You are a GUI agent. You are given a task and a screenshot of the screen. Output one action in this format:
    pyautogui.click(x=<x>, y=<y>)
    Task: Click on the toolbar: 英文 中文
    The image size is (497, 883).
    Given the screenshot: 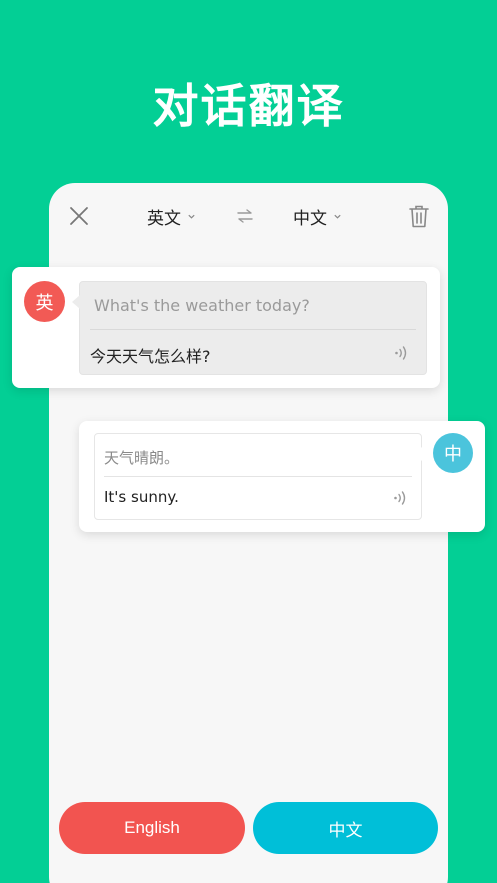 What is the action you would take?
    pyautogui.click(x=248, y=216)
    